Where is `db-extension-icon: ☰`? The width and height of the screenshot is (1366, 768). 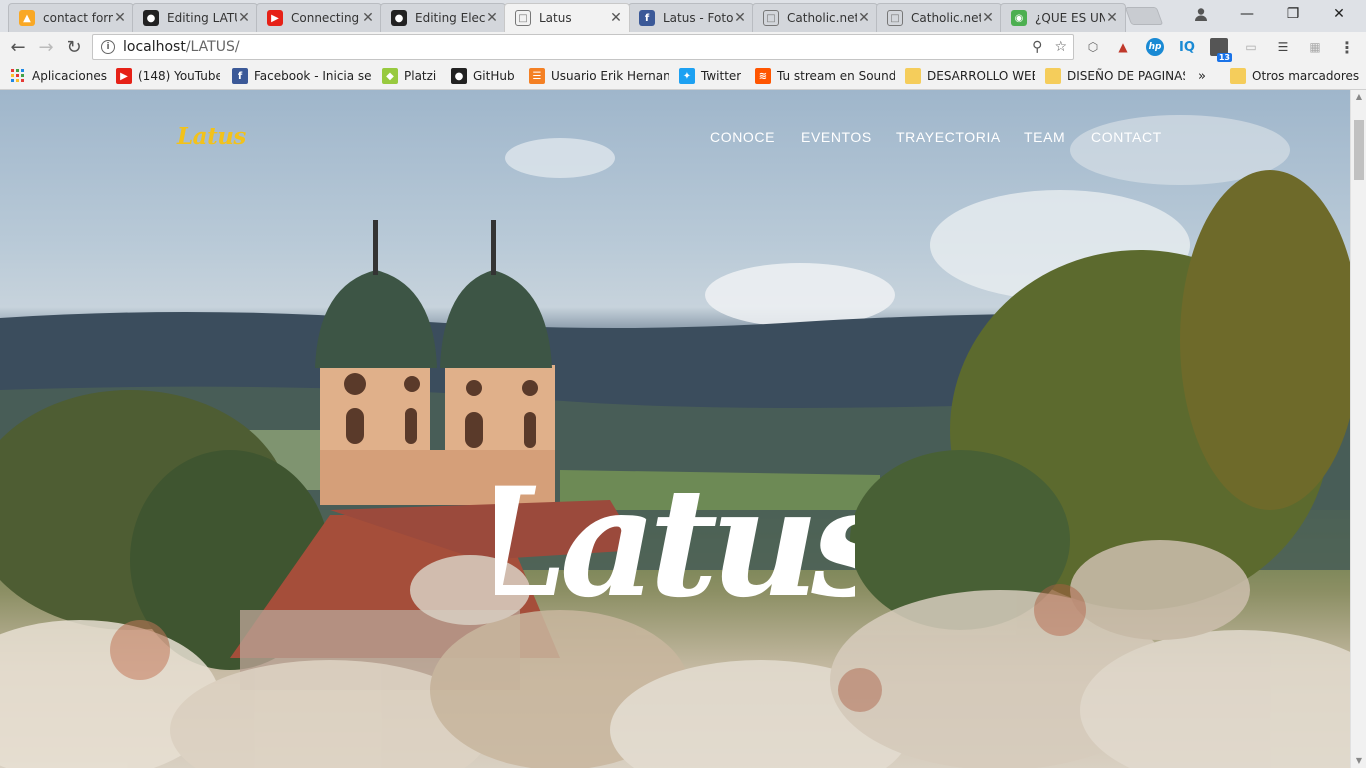
db-extension-icon: ☰ is located at coordinates (1283, 47).